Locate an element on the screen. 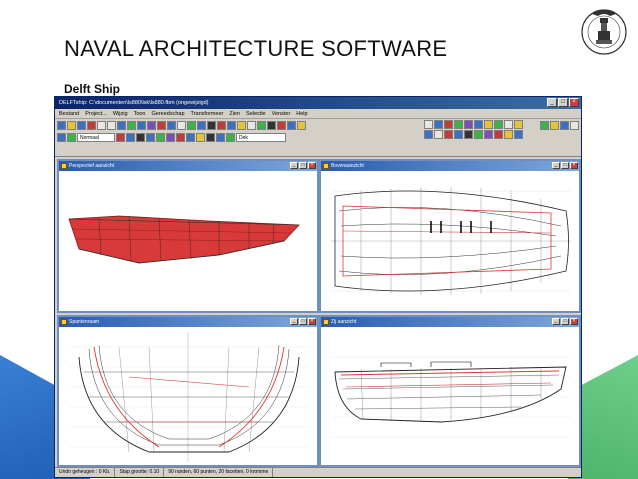 The width and height of the screenshot is (638, 479). viewport-side: Zij aanzicht _ □ × is located at coordinates (450, 391).